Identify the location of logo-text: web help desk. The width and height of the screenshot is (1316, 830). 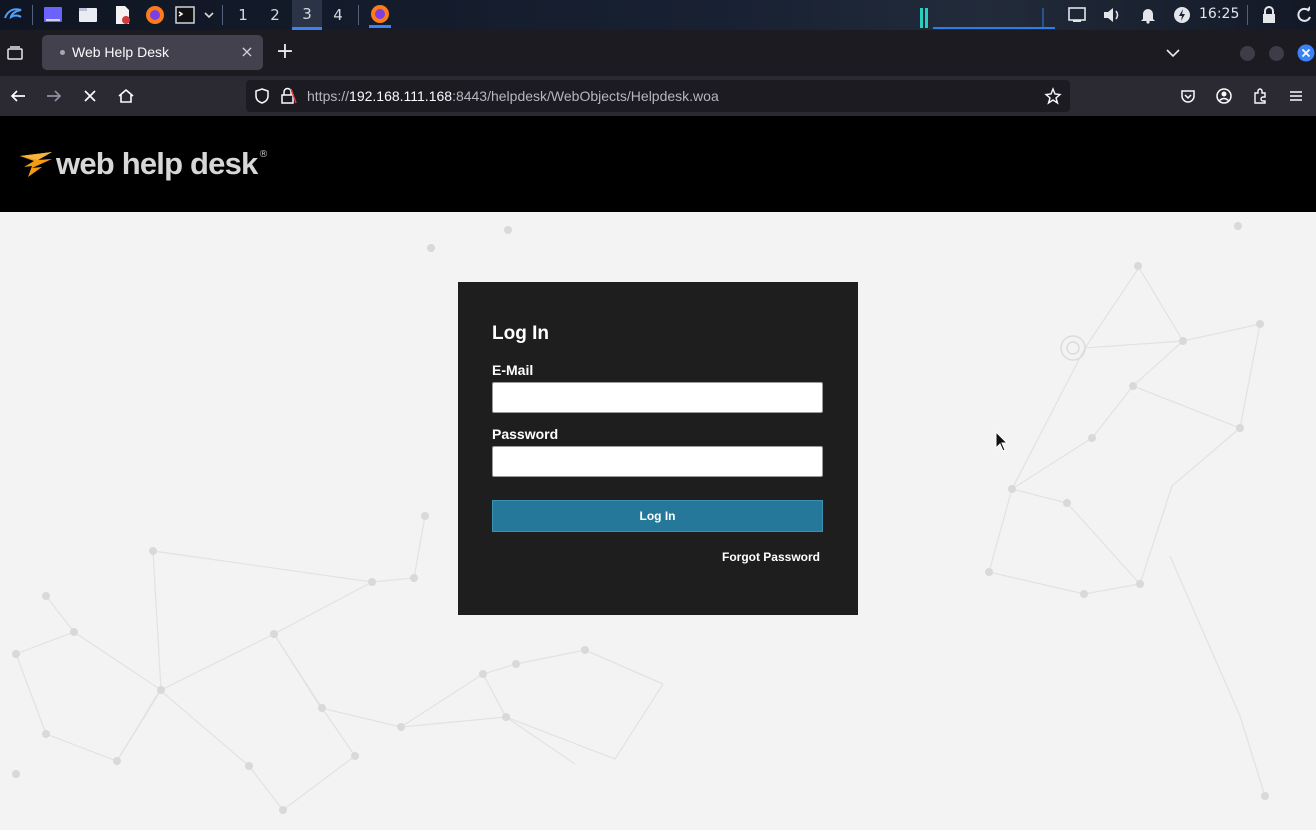
(157, 163).